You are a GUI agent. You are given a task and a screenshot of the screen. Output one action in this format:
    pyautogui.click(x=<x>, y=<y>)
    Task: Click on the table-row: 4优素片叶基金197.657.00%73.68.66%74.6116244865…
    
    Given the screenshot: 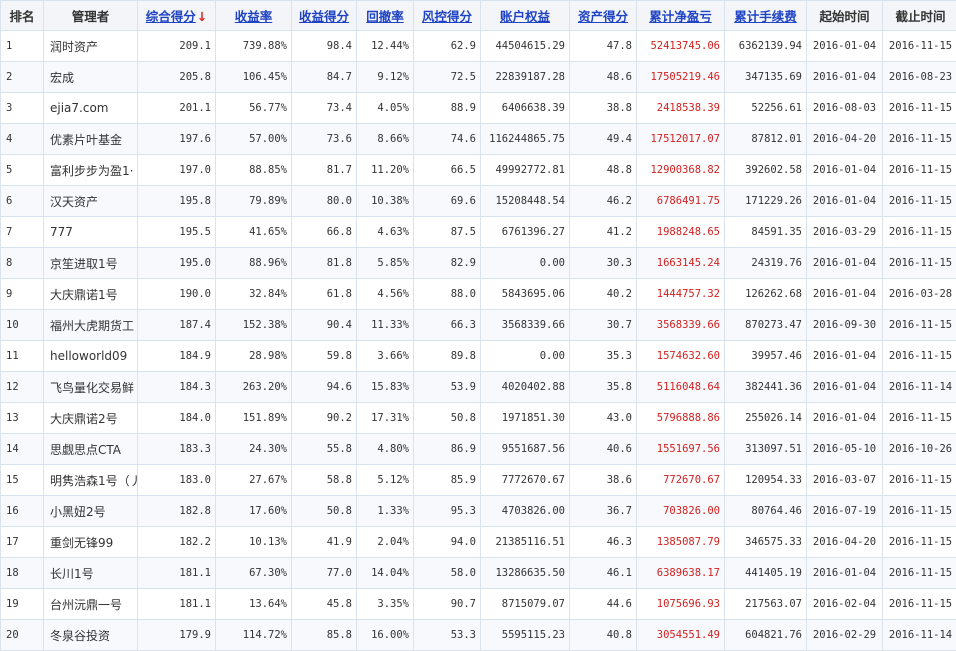 What is the action you would take?
    pyautogui.click(x=478, y=139)
    